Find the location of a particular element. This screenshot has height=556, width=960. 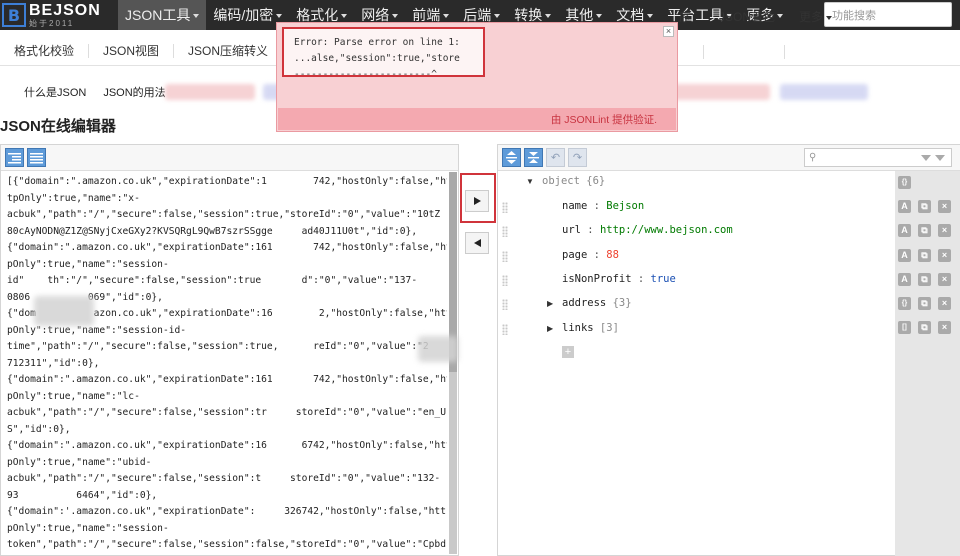

function-search-input: 功能搜索 is located at coordinates (888, 14).